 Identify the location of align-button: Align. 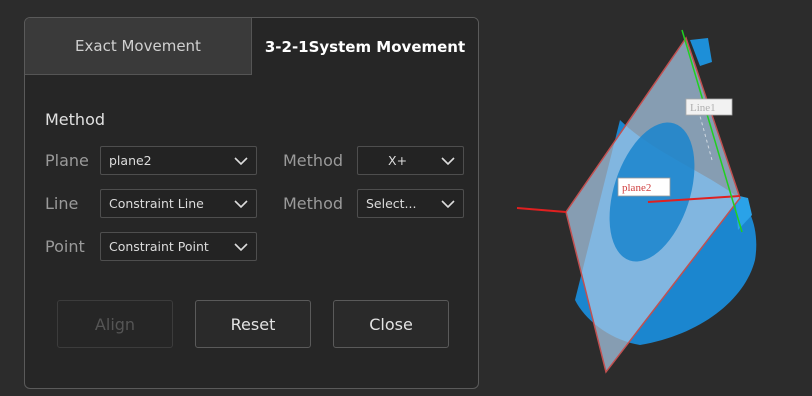
(115, 324).